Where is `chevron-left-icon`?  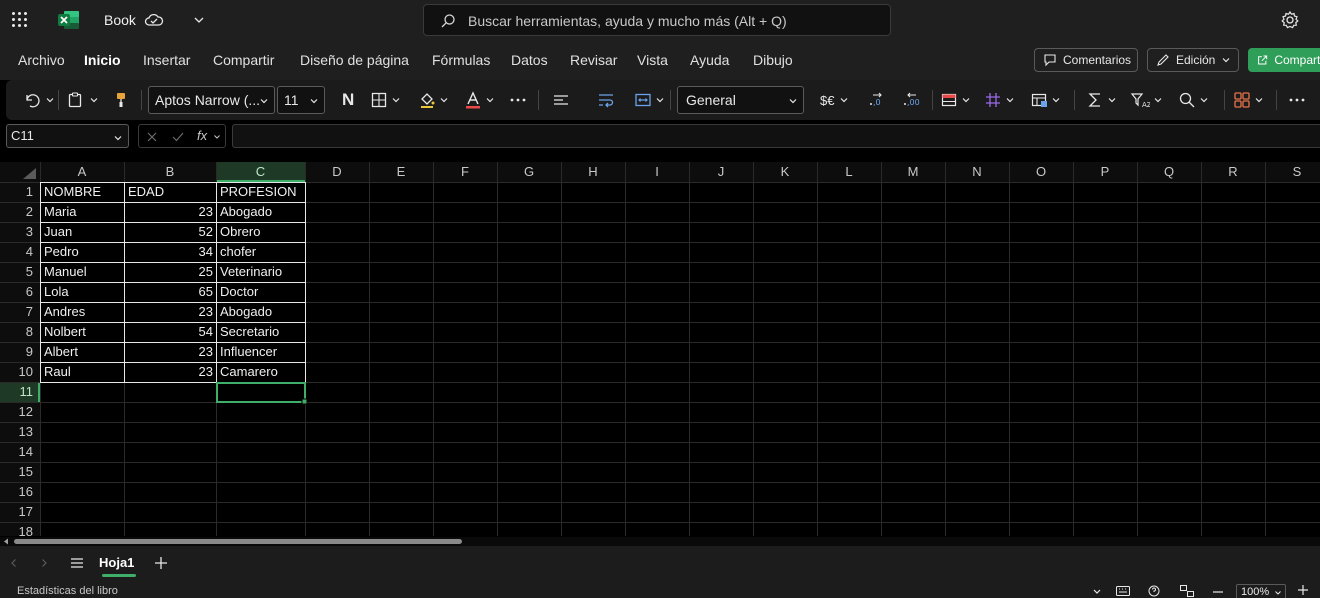
chevron-left-icon is located at coordinates (14, 563).